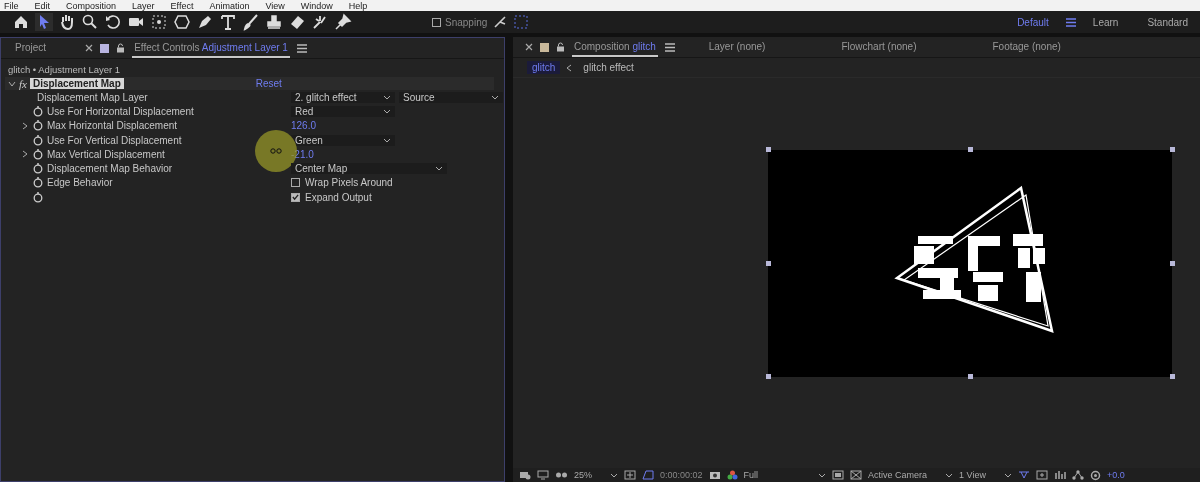 Image resolution: width=1200 pixels, height=482 pixels. I want to click on effect-name: Displacement Map, so click(76, 83).